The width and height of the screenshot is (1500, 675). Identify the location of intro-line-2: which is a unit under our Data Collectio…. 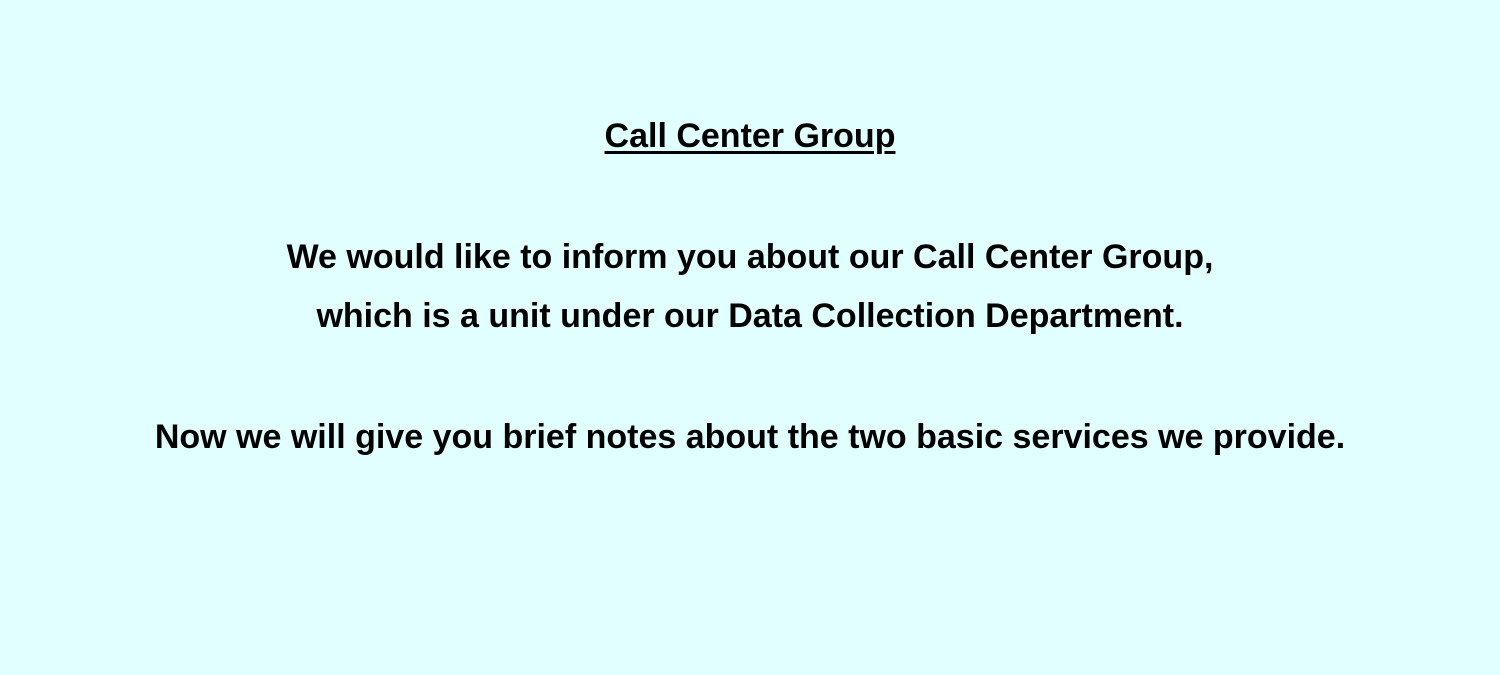
(750, 316).